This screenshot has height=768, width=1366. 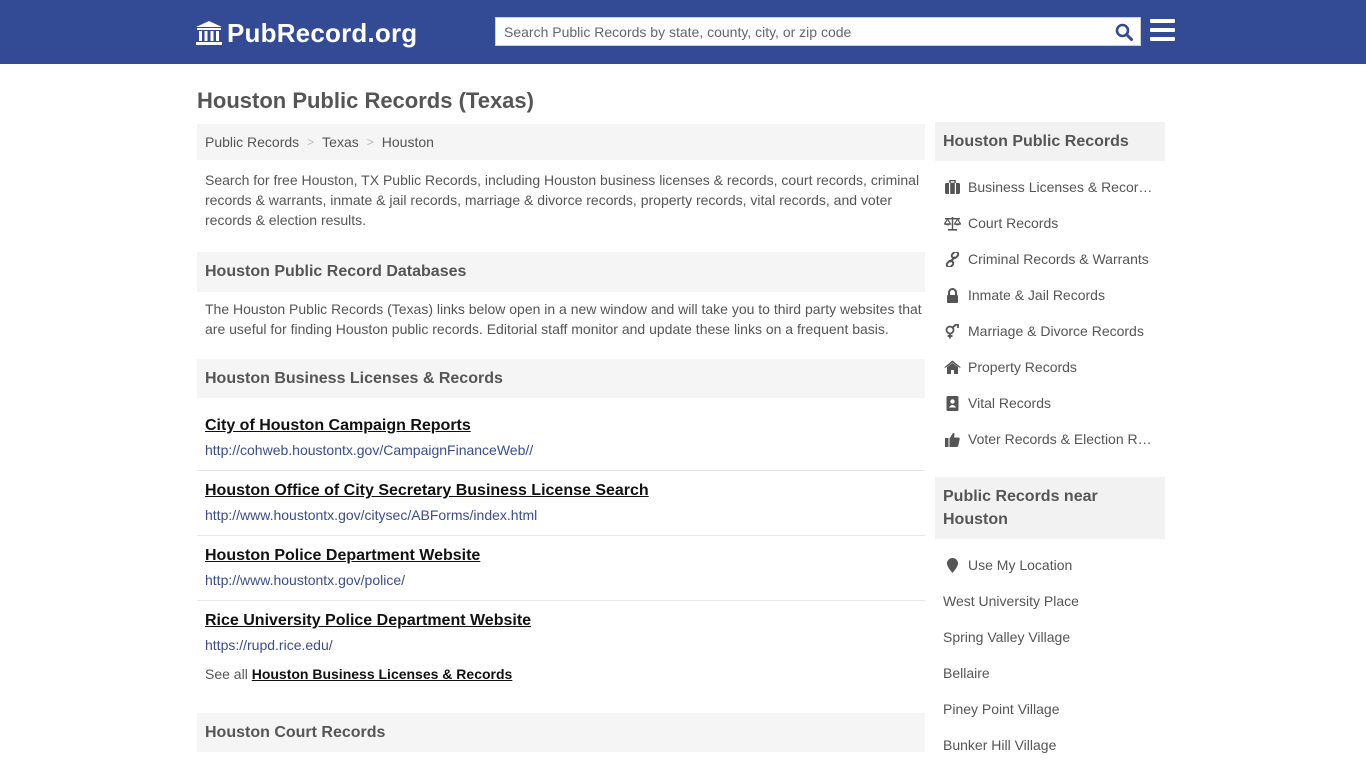 What do you see at coordinates (340, 142) in the screenshot?
I see `breadcrumb-texas: Texas` at bounding box center [340, 142].